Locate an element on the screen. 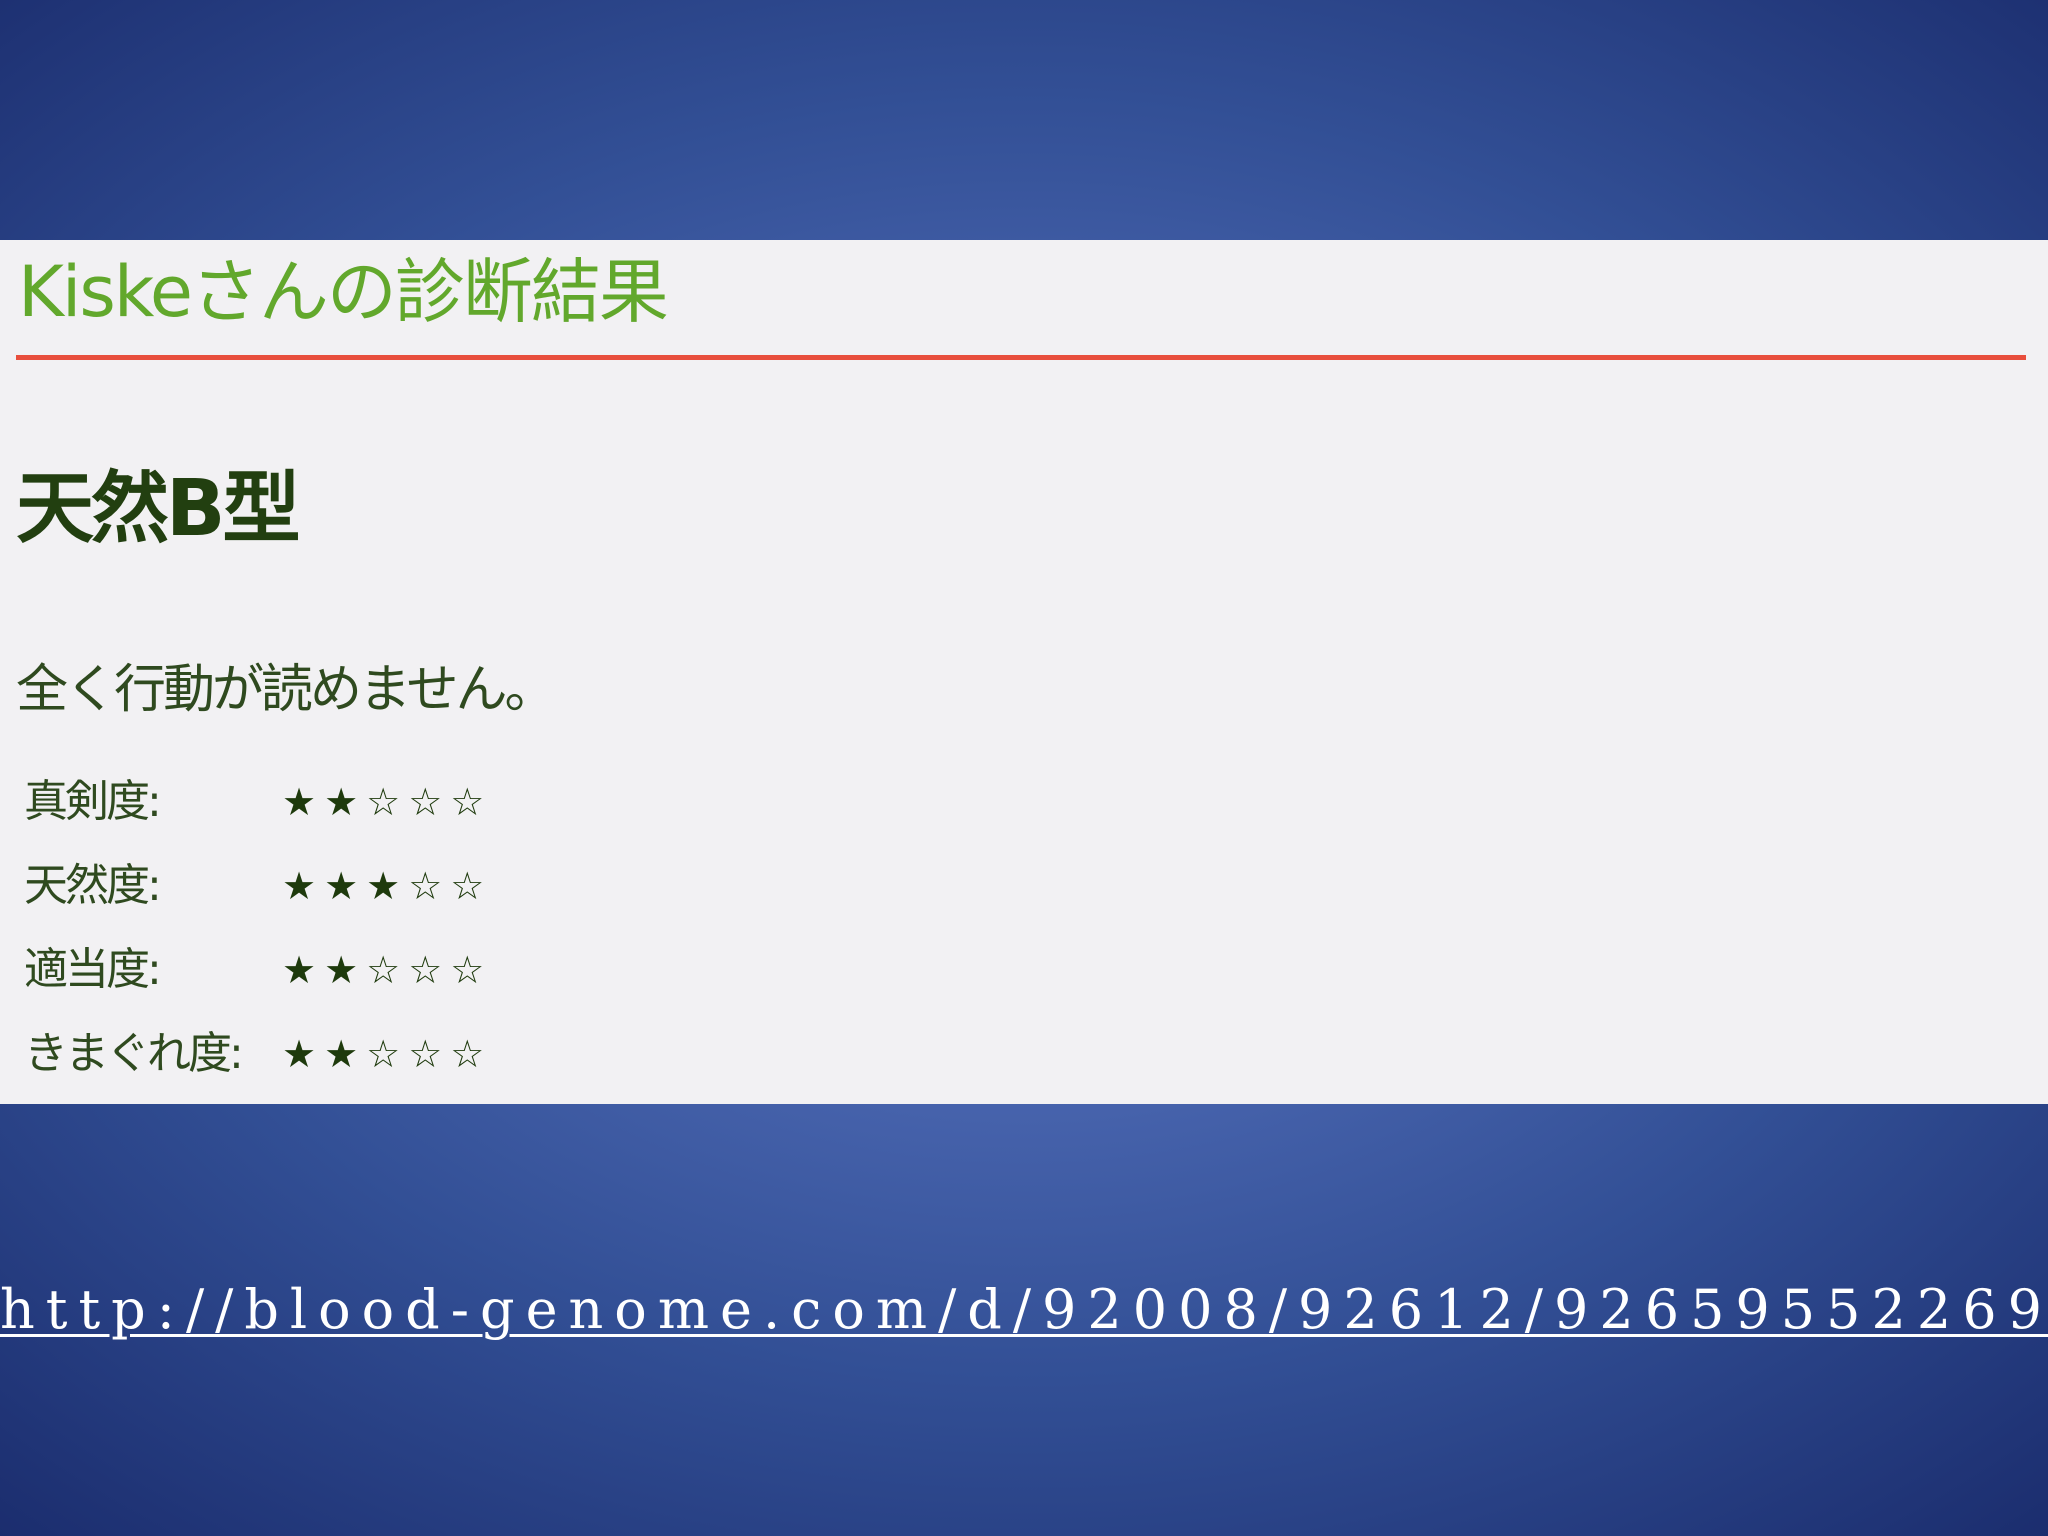 This screenshot has width=2048, height=1536. rating-row-natural: 天然度: ★★★☆☆ is located at coordinates (324, 886).